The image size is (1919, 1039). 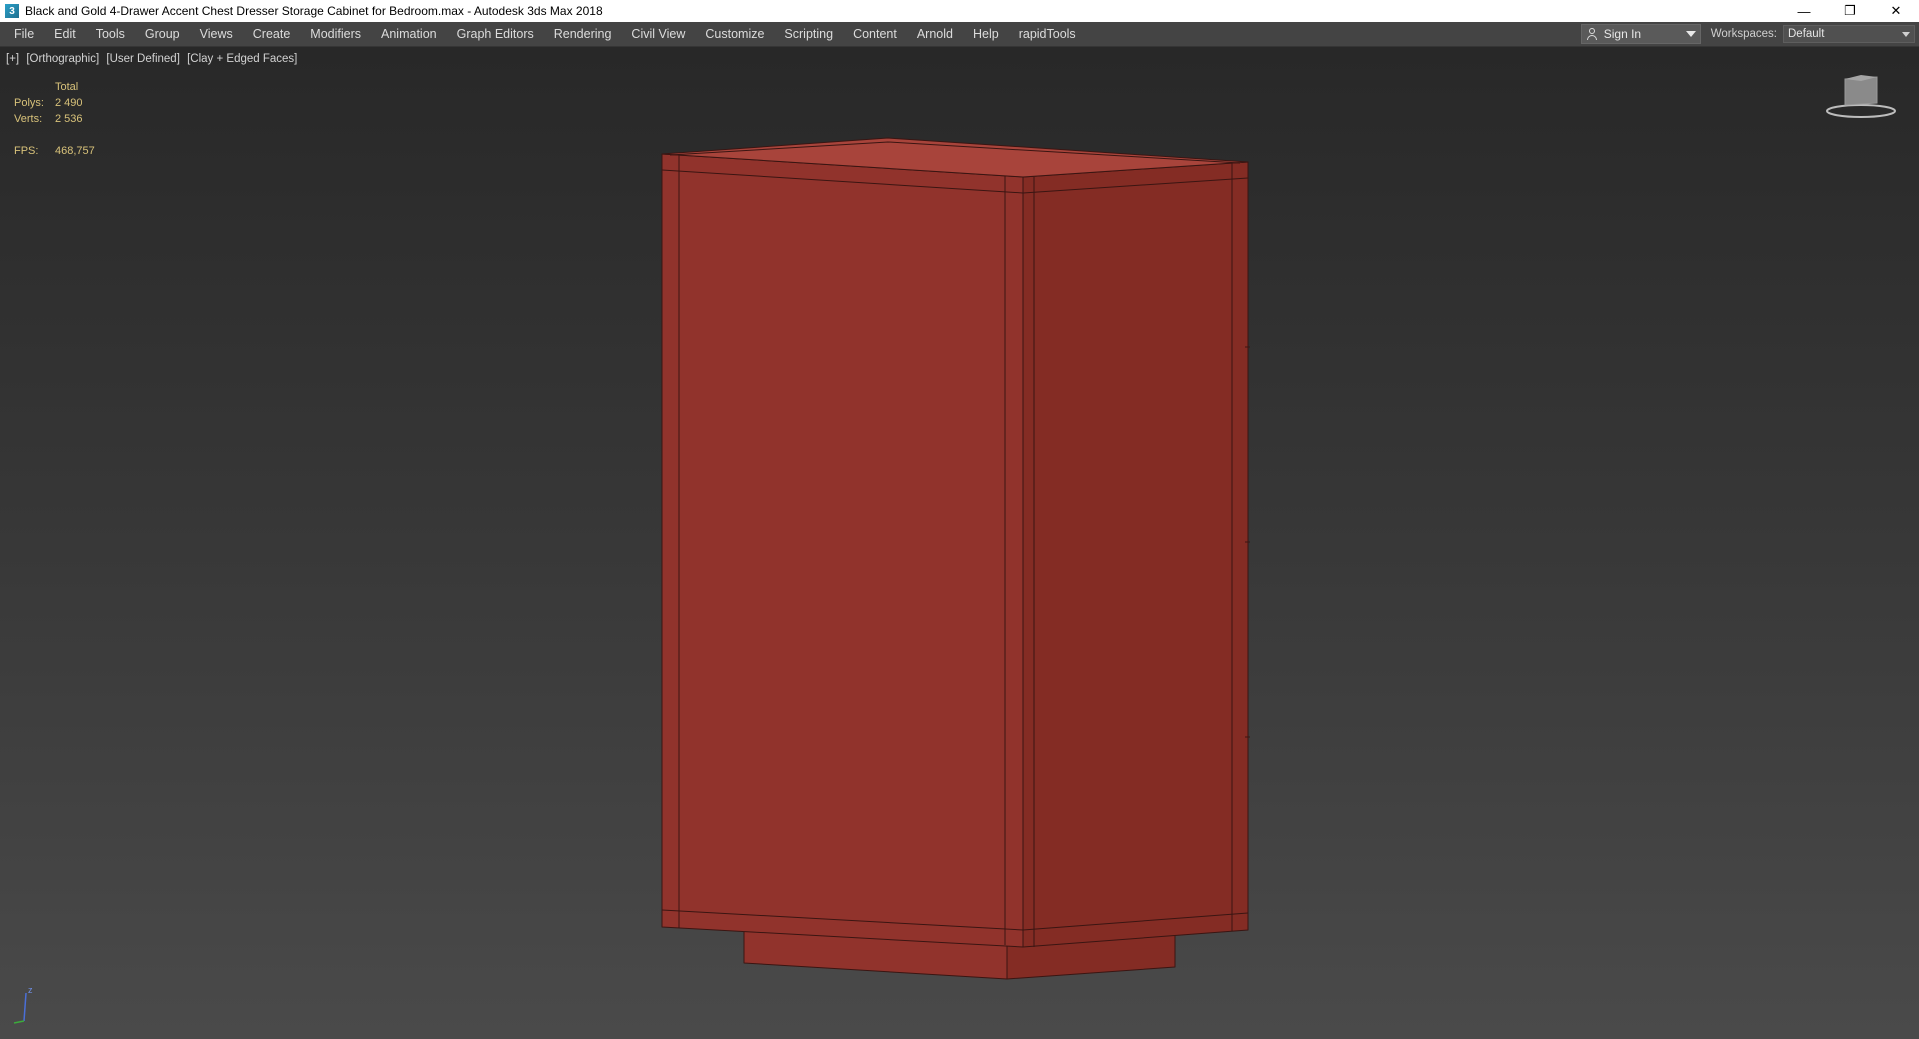 I want to click on menu-item-arnold: Arnold, so click(x=937, y=34).